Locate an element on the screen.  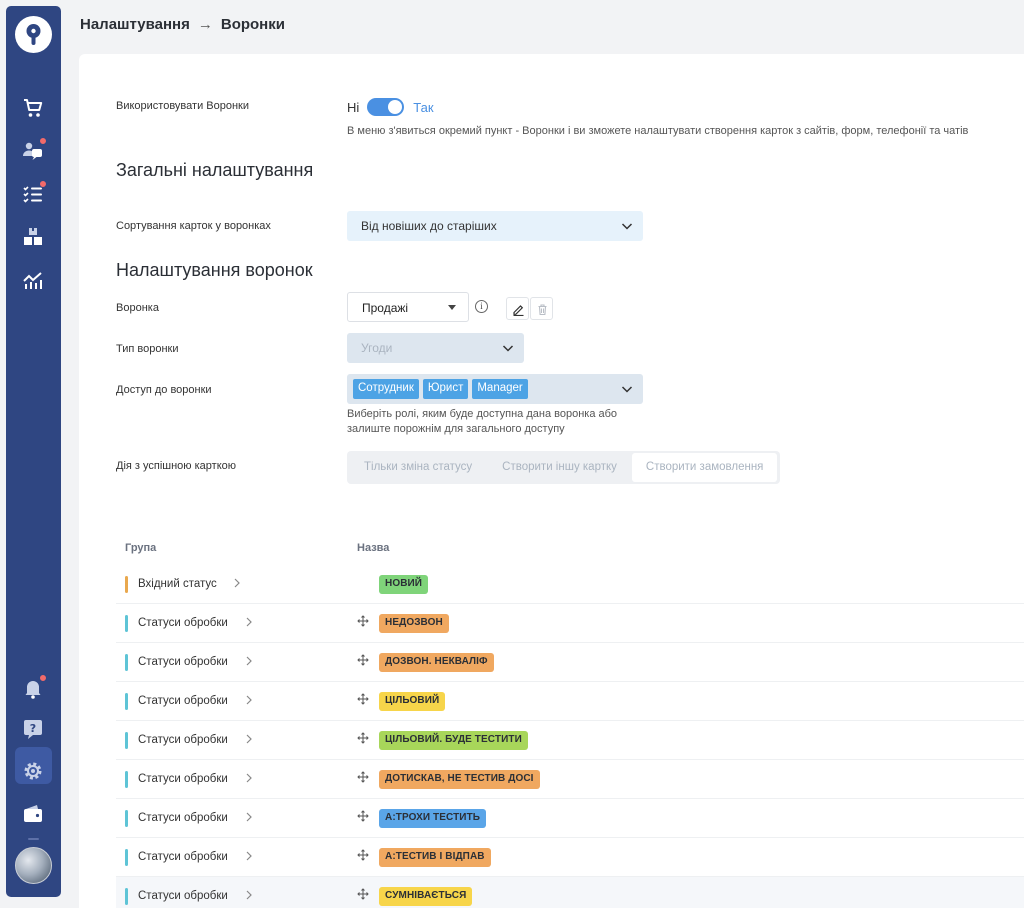
breadcrumb-current: Воронки is located at coordinates (252, 24).